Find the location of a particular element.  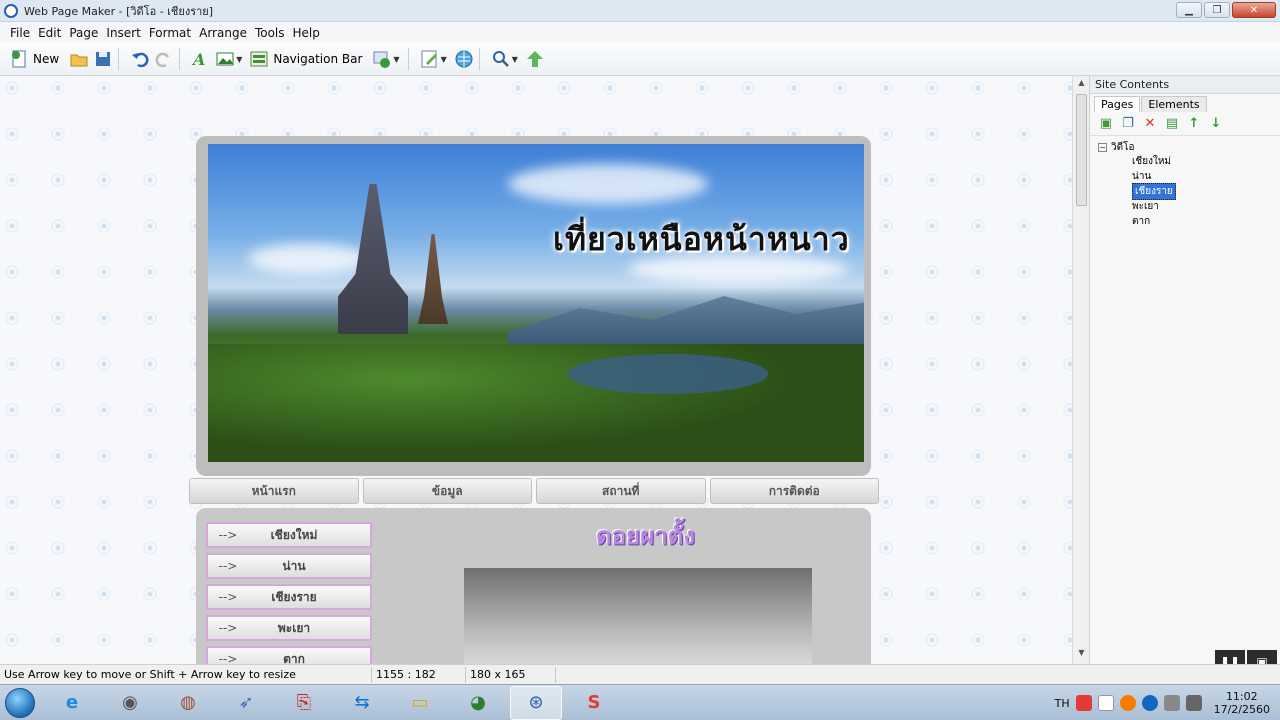

nav-info: ข้อมูล is located at coordinates (447, 491).